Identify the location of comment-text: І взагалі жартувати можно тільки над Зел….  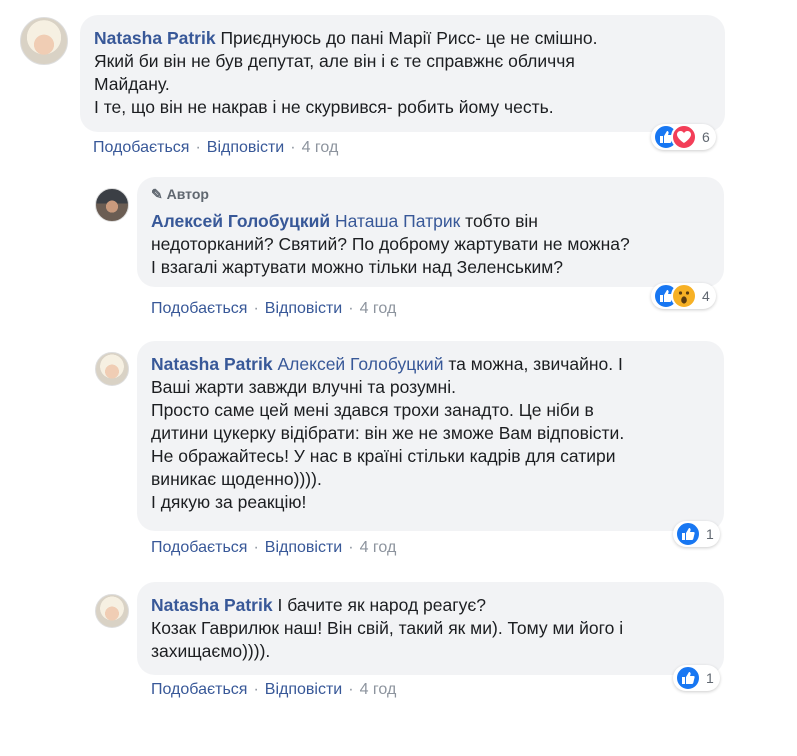
(357, 267).